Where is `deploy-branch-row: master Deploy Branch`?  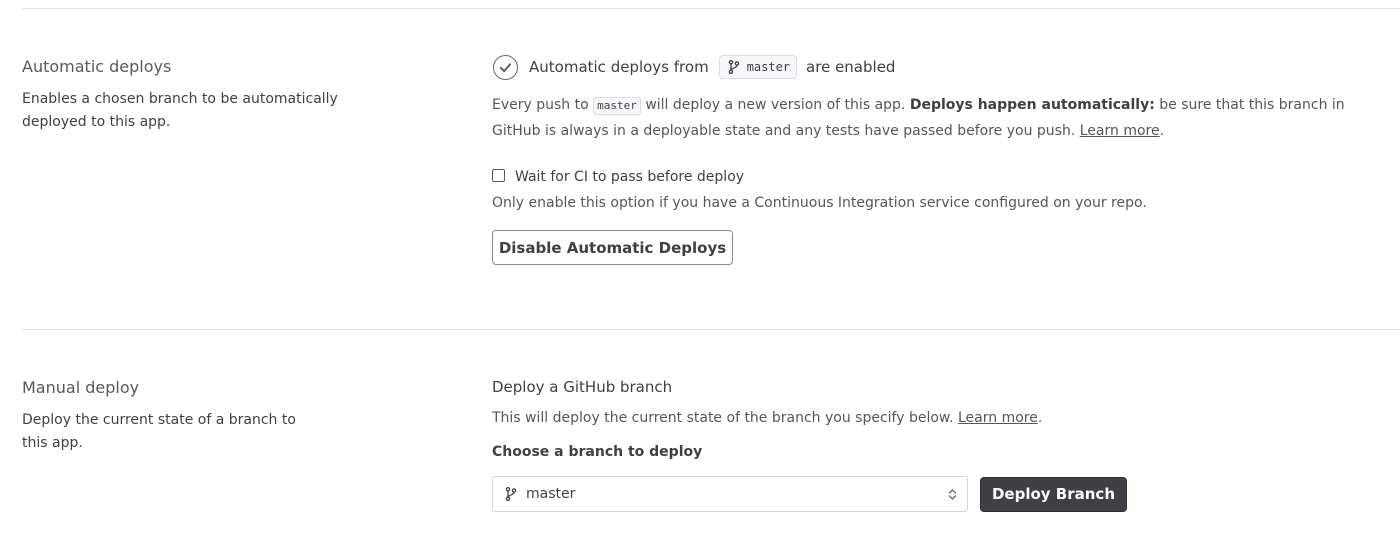 deploy-branch-row: master Deploy Branch is located at coordinates (942, 494).